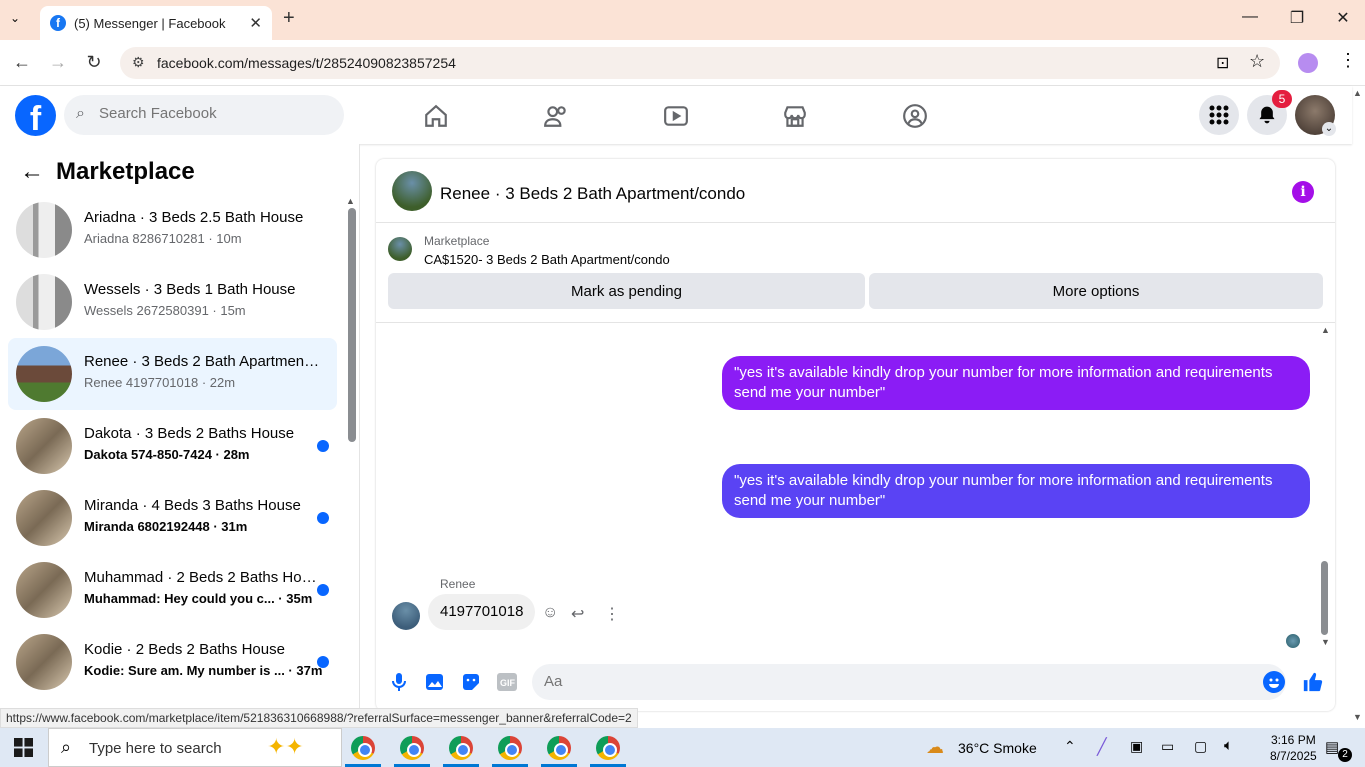 Image resolution: width=1365 pixels, height=767 pixels. Describe the element at coordinates (1345, 755) in the screenshot. I see `notification-center-badge: 2` at that location.